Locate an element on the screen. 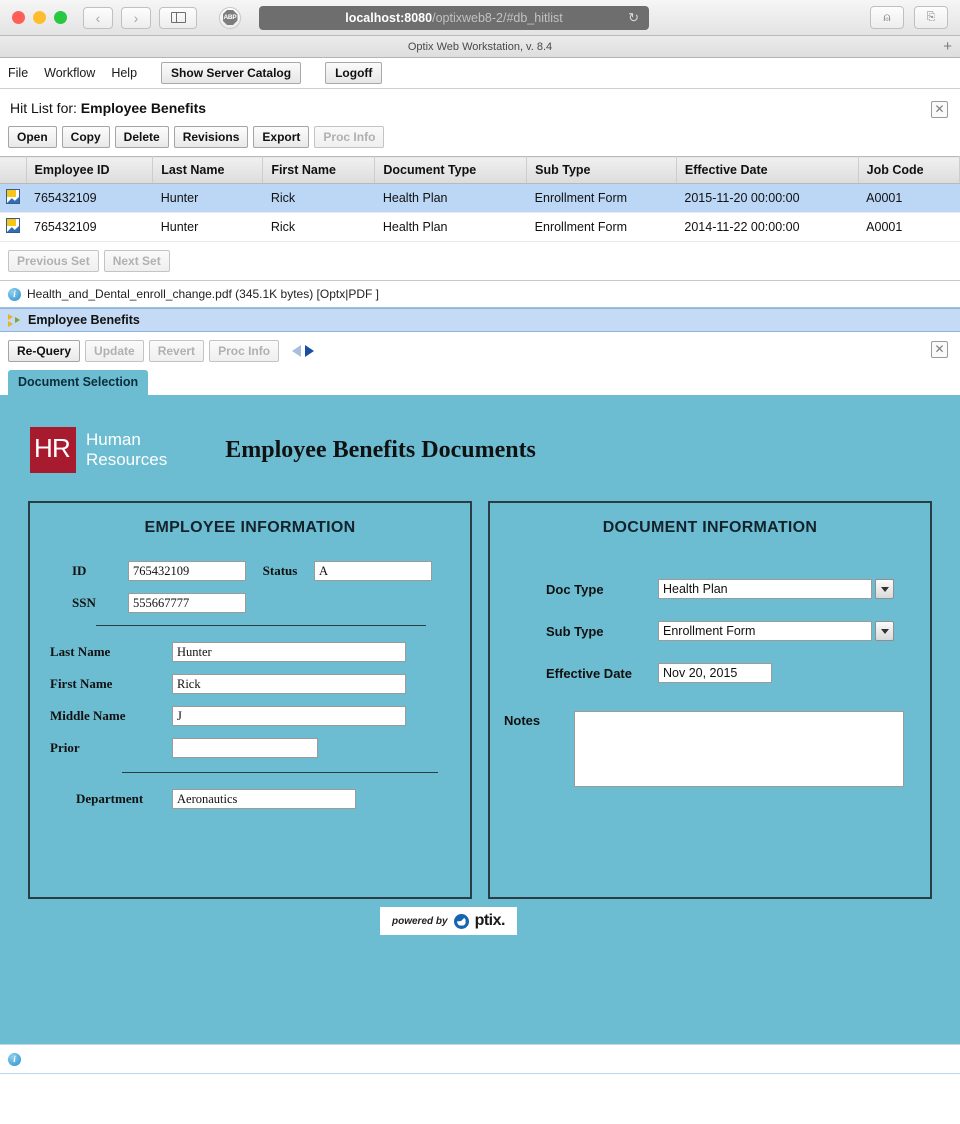 Image resolution: width=960 pixels, height=1124 pixels. field-row-ssn: SSN 555667777 is located at coordinates (250, 603).